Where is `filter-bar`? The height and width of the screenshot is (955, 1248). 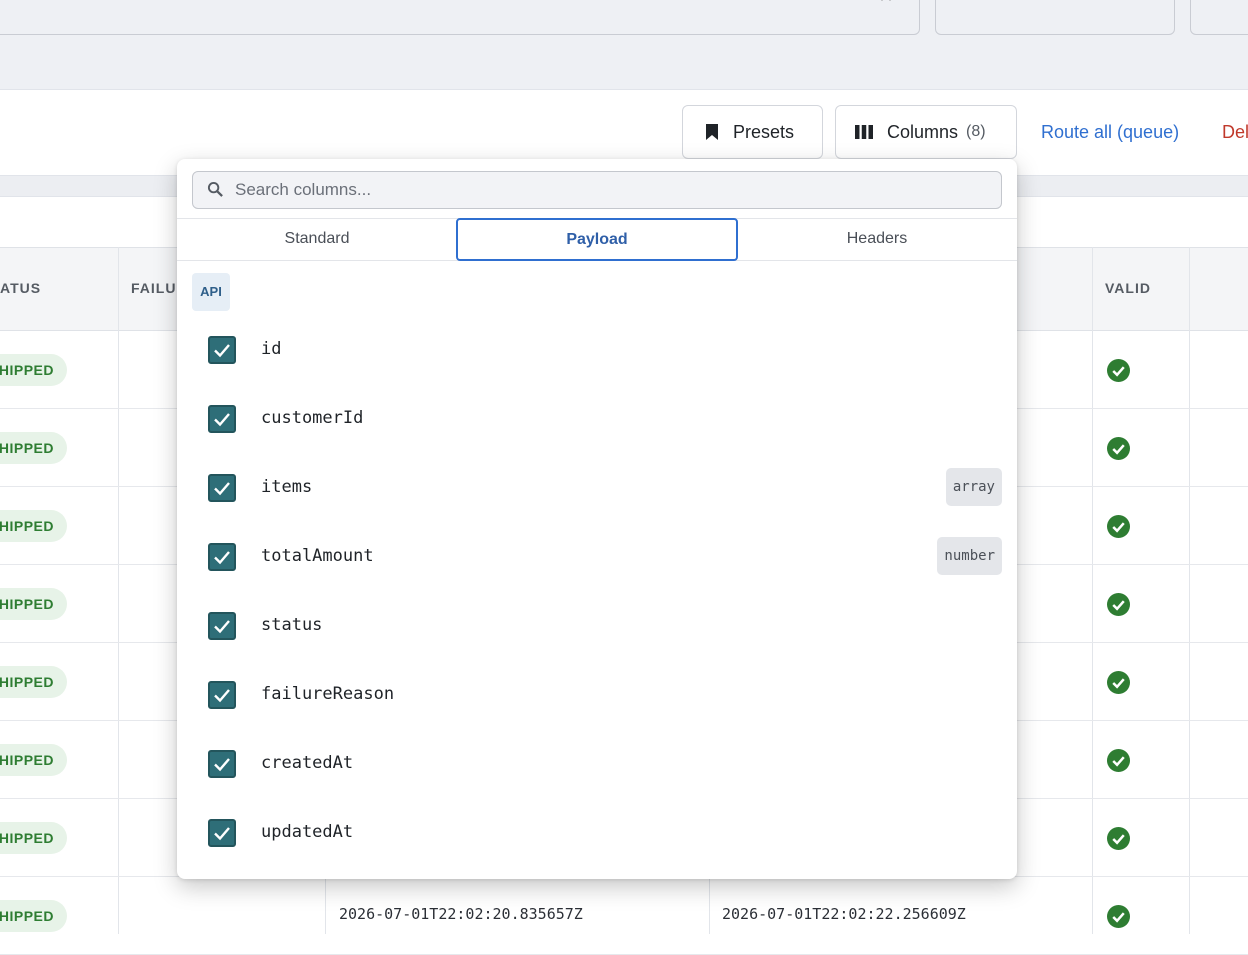
filter-bar is located at coordinates (624, 45).